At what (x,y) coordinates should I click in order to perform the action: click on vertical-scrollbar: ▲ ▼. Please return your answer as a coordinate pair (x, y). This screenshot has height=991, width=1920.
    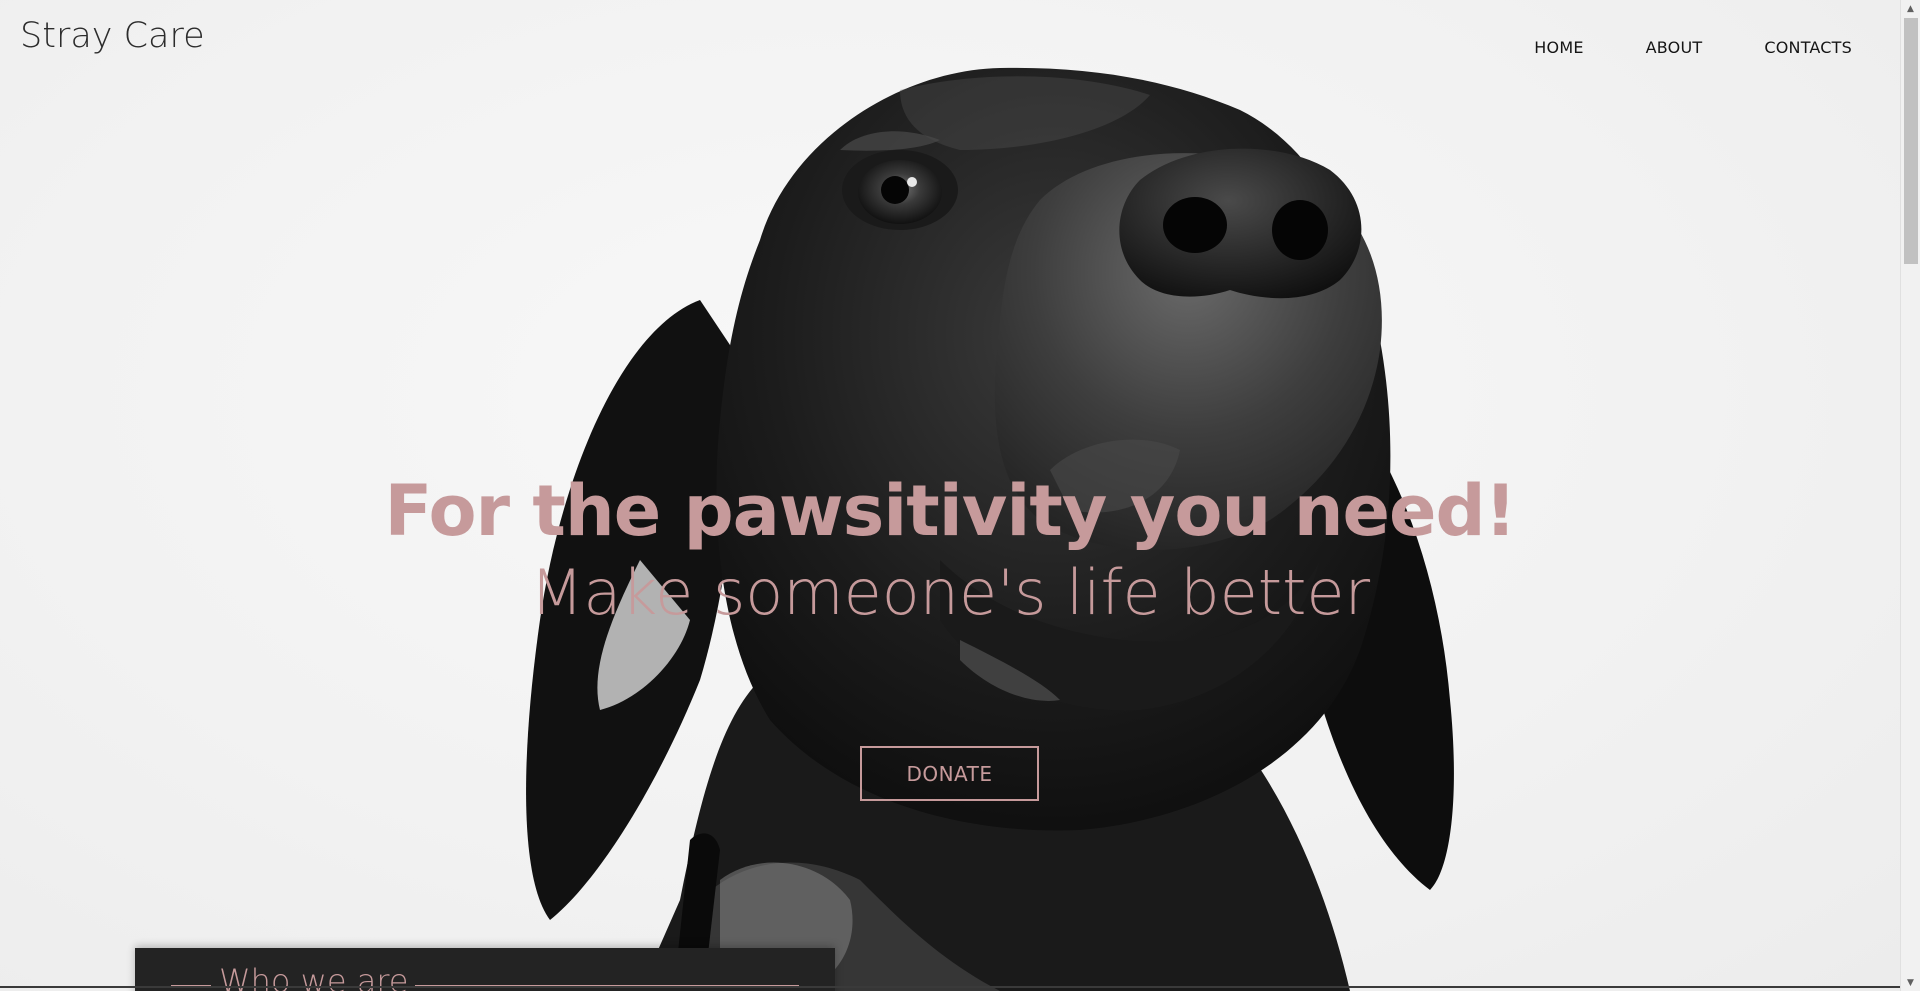
    Looking at the image, I should click on (1910, 495).